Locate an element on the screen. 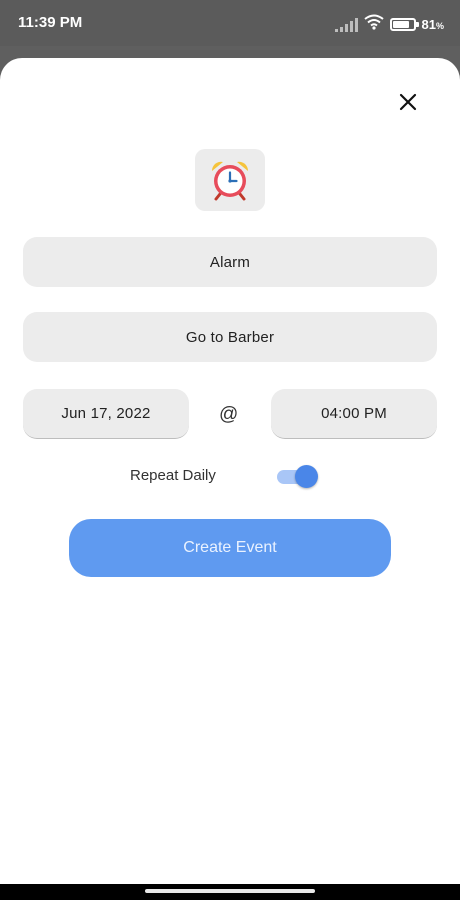 Image resolution: width=460 pixels, height=900 pixels. battery-percent: 81% is located at coordinates (432, 24).